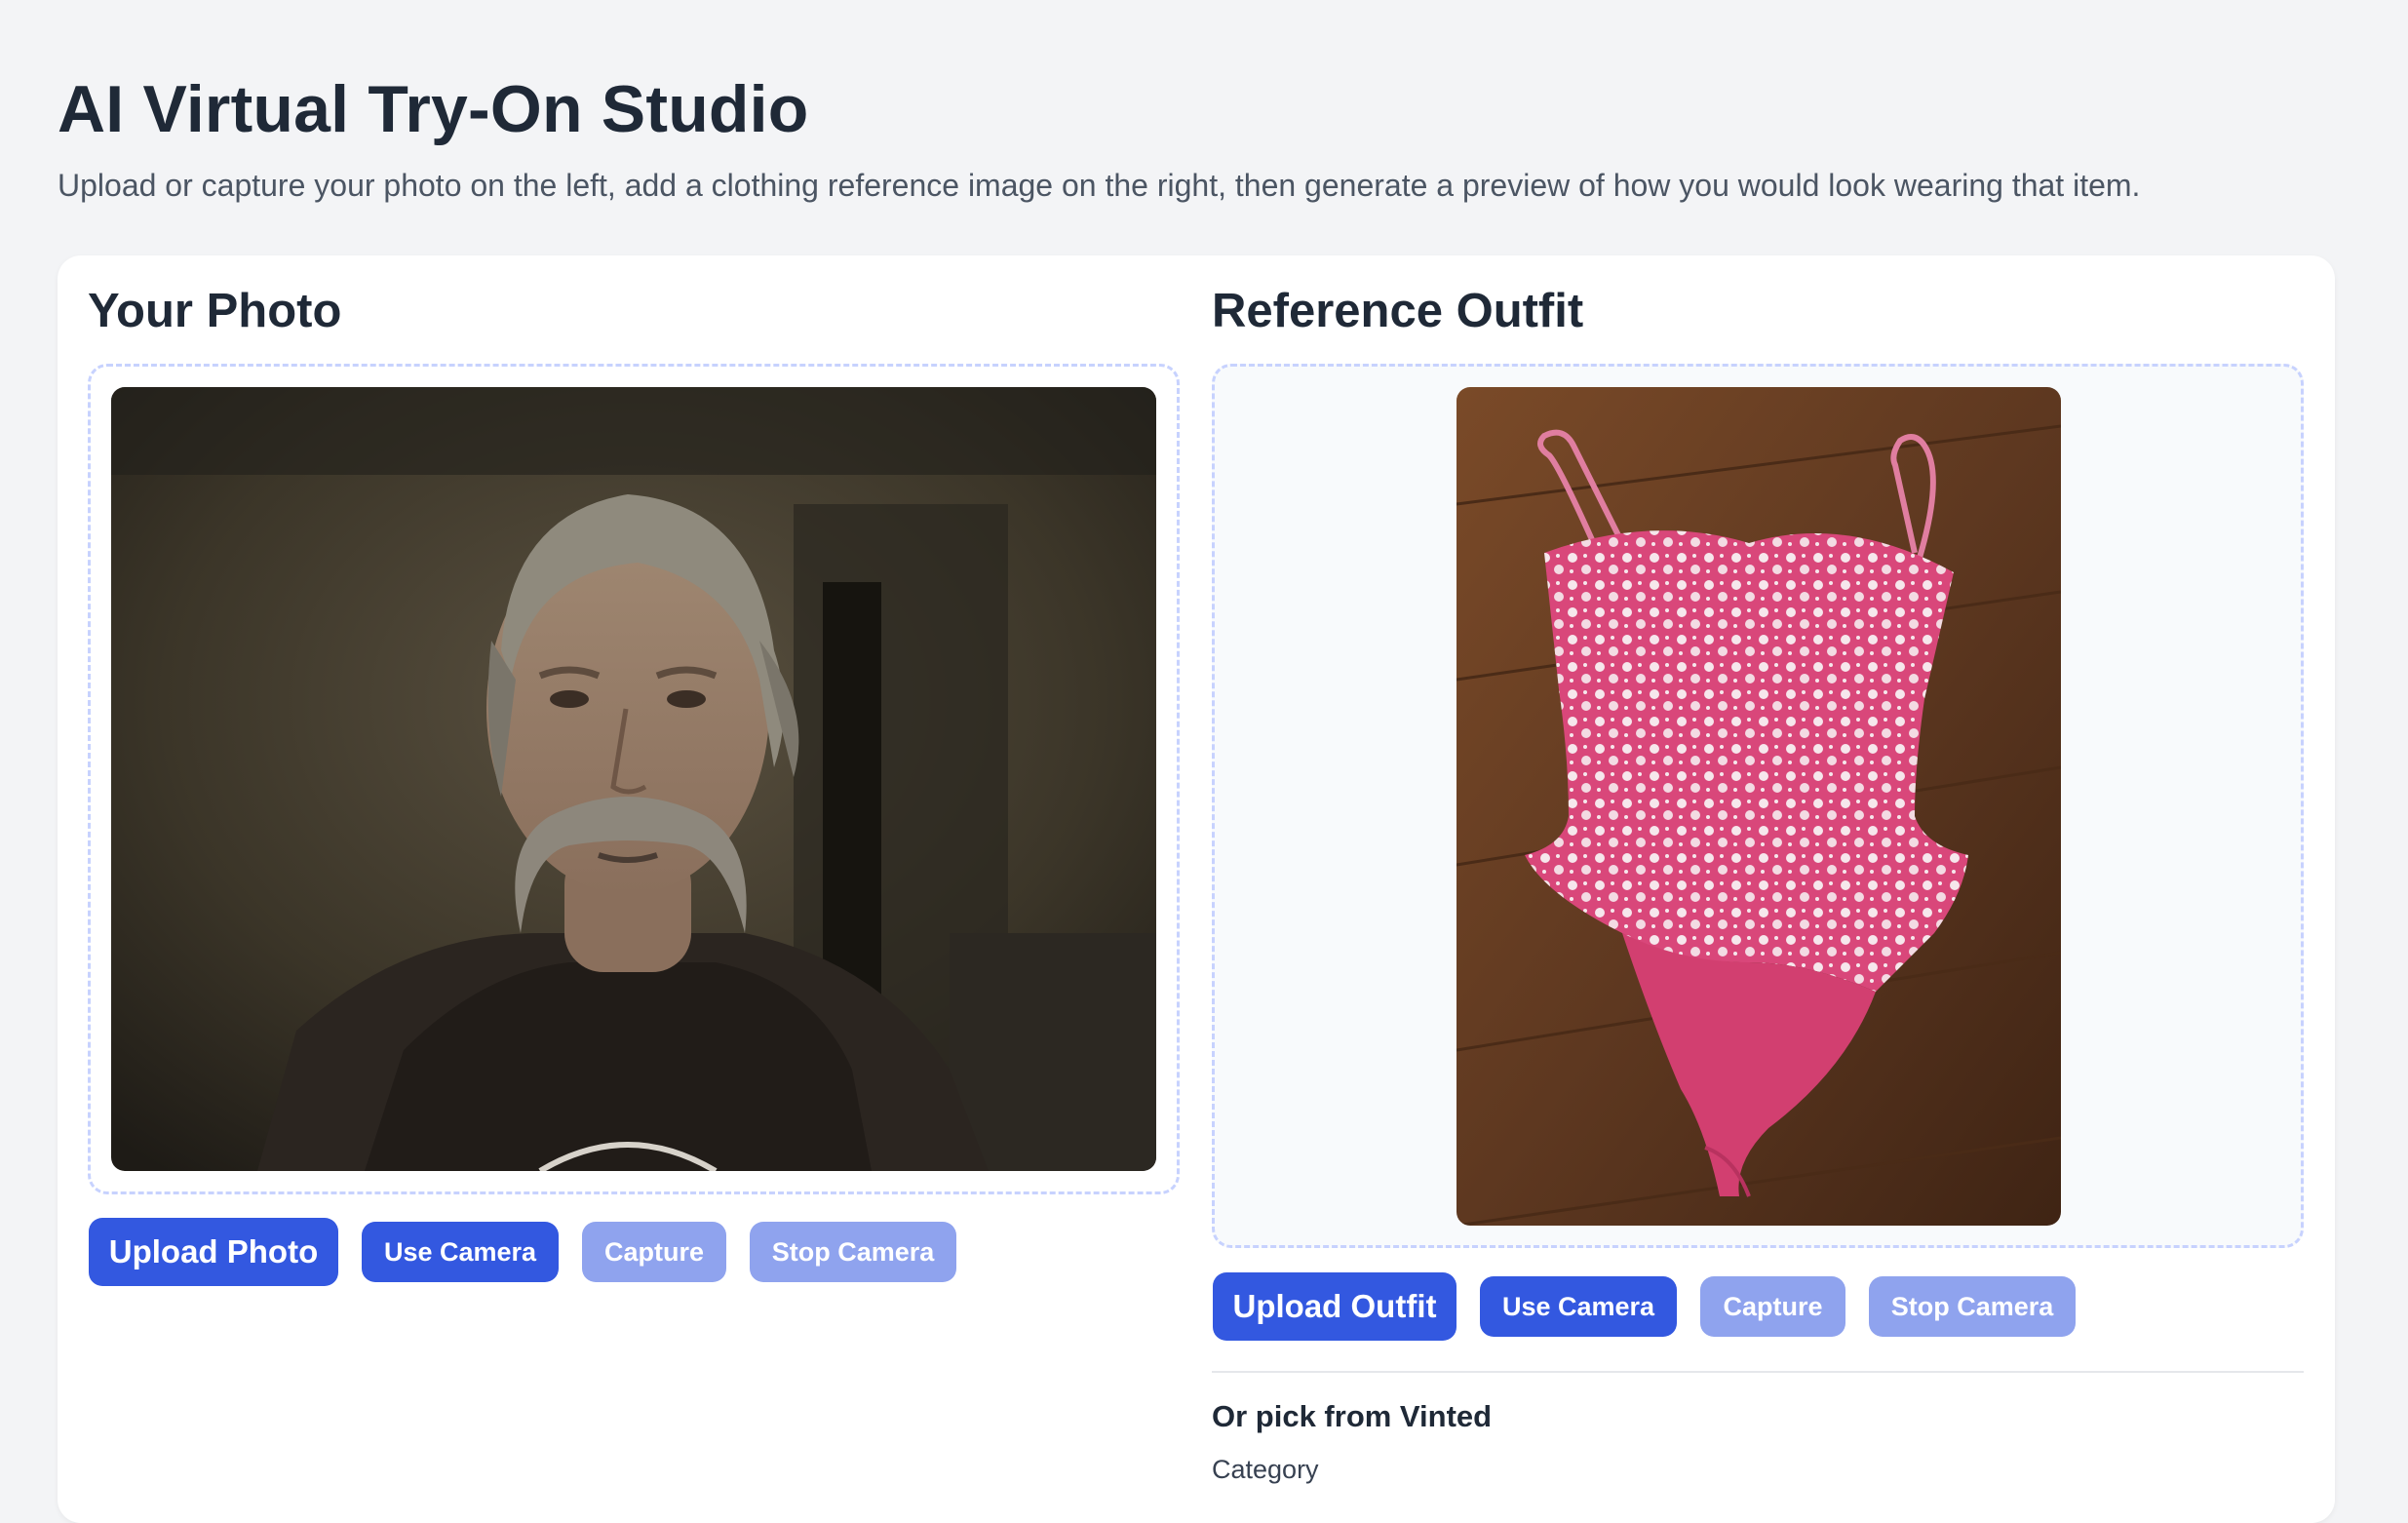  Describe the element at coordinates (215, 311) in the screenshot. I see `your-photo-heading: Your Photo` at that location.